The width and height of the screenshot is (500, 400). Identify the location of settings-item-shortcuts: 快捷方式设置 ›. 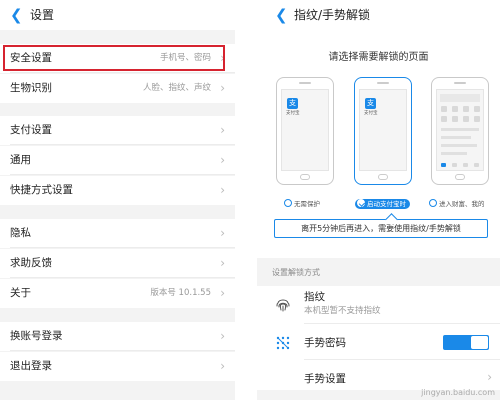
(117, 190).